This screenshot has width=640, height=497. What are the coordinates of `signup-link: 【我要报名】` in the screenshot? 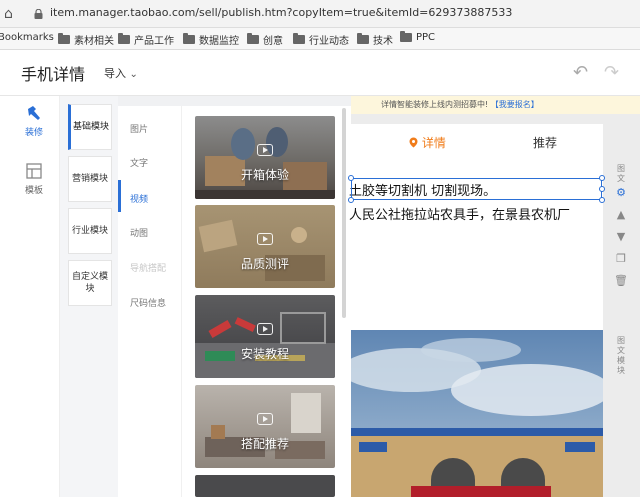 It's located at (515, 104).